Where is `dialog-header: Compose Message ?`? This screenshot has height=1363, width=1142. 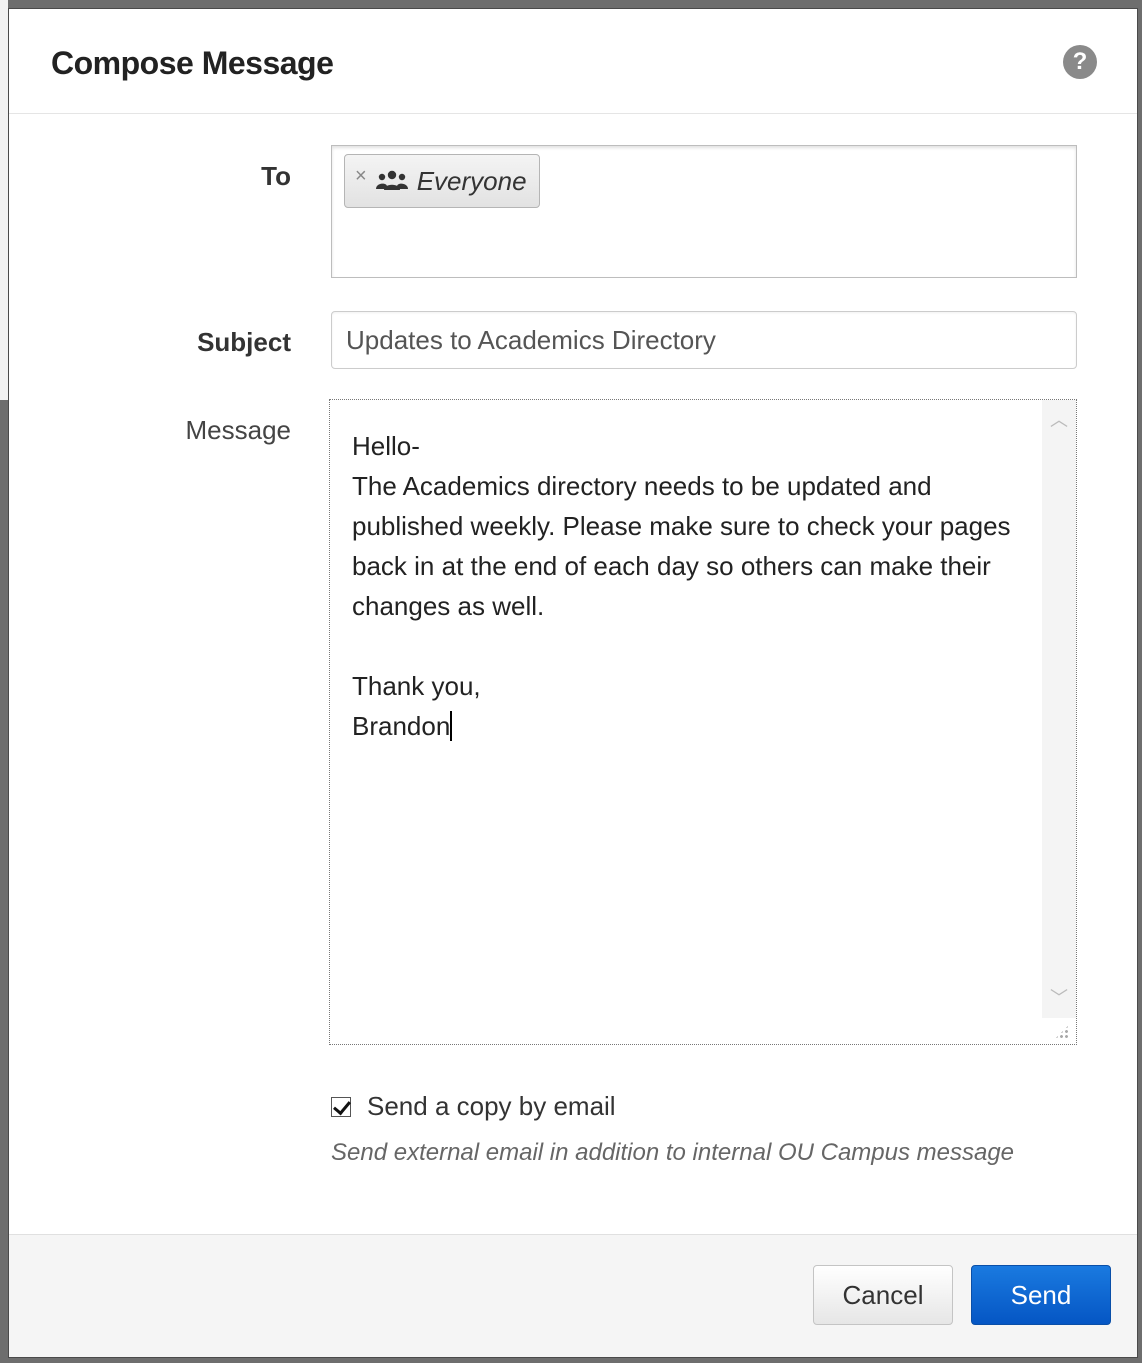
dialog-header: Compose Message ? is located at coordinates (573, 61).